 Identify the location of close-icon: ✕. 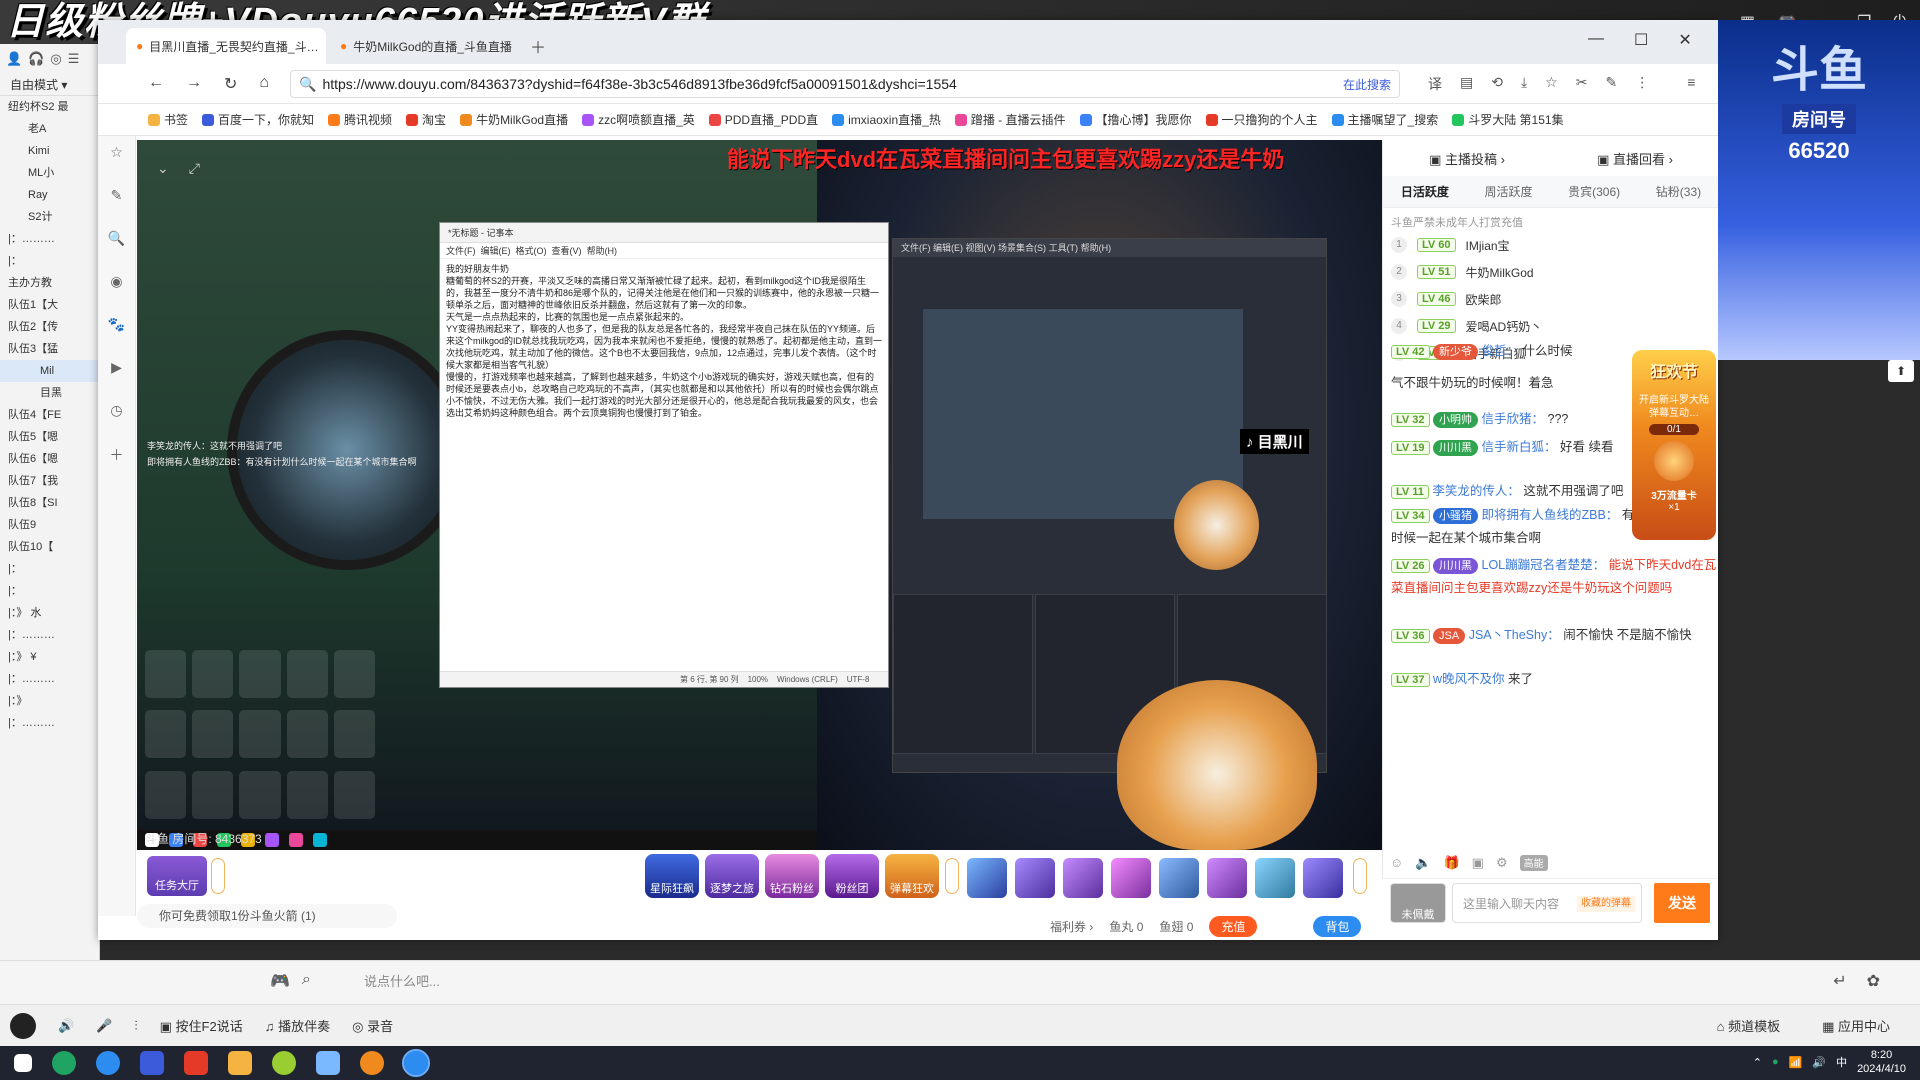
(1684, 40).